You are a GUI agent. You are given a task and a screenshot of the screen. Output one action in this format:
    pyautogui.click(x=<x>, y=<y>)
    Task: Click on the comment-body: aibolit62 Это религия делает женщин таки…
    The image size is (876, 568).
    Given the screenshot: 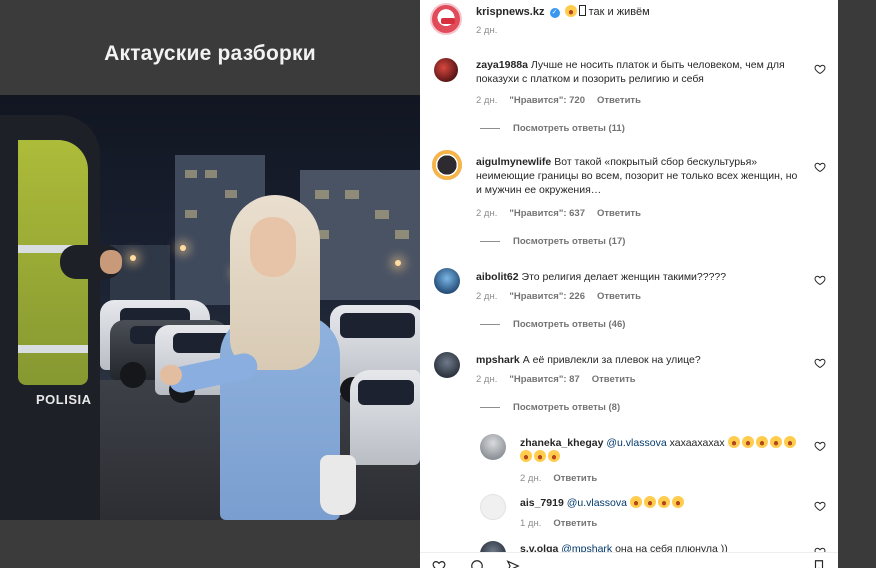 What is the action you would take?
    pyautogui.click(x=641, y=277)
    